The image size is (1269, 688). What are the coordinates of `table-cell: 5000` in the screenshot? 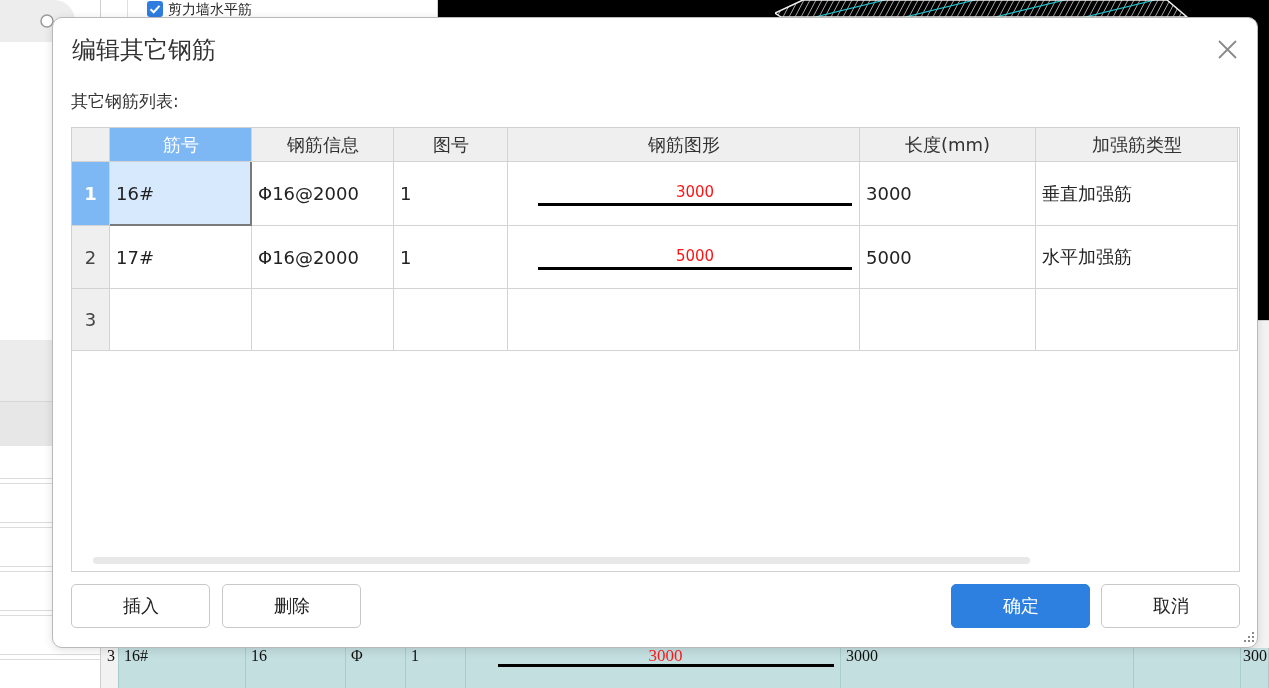 It's located at (948, 257).